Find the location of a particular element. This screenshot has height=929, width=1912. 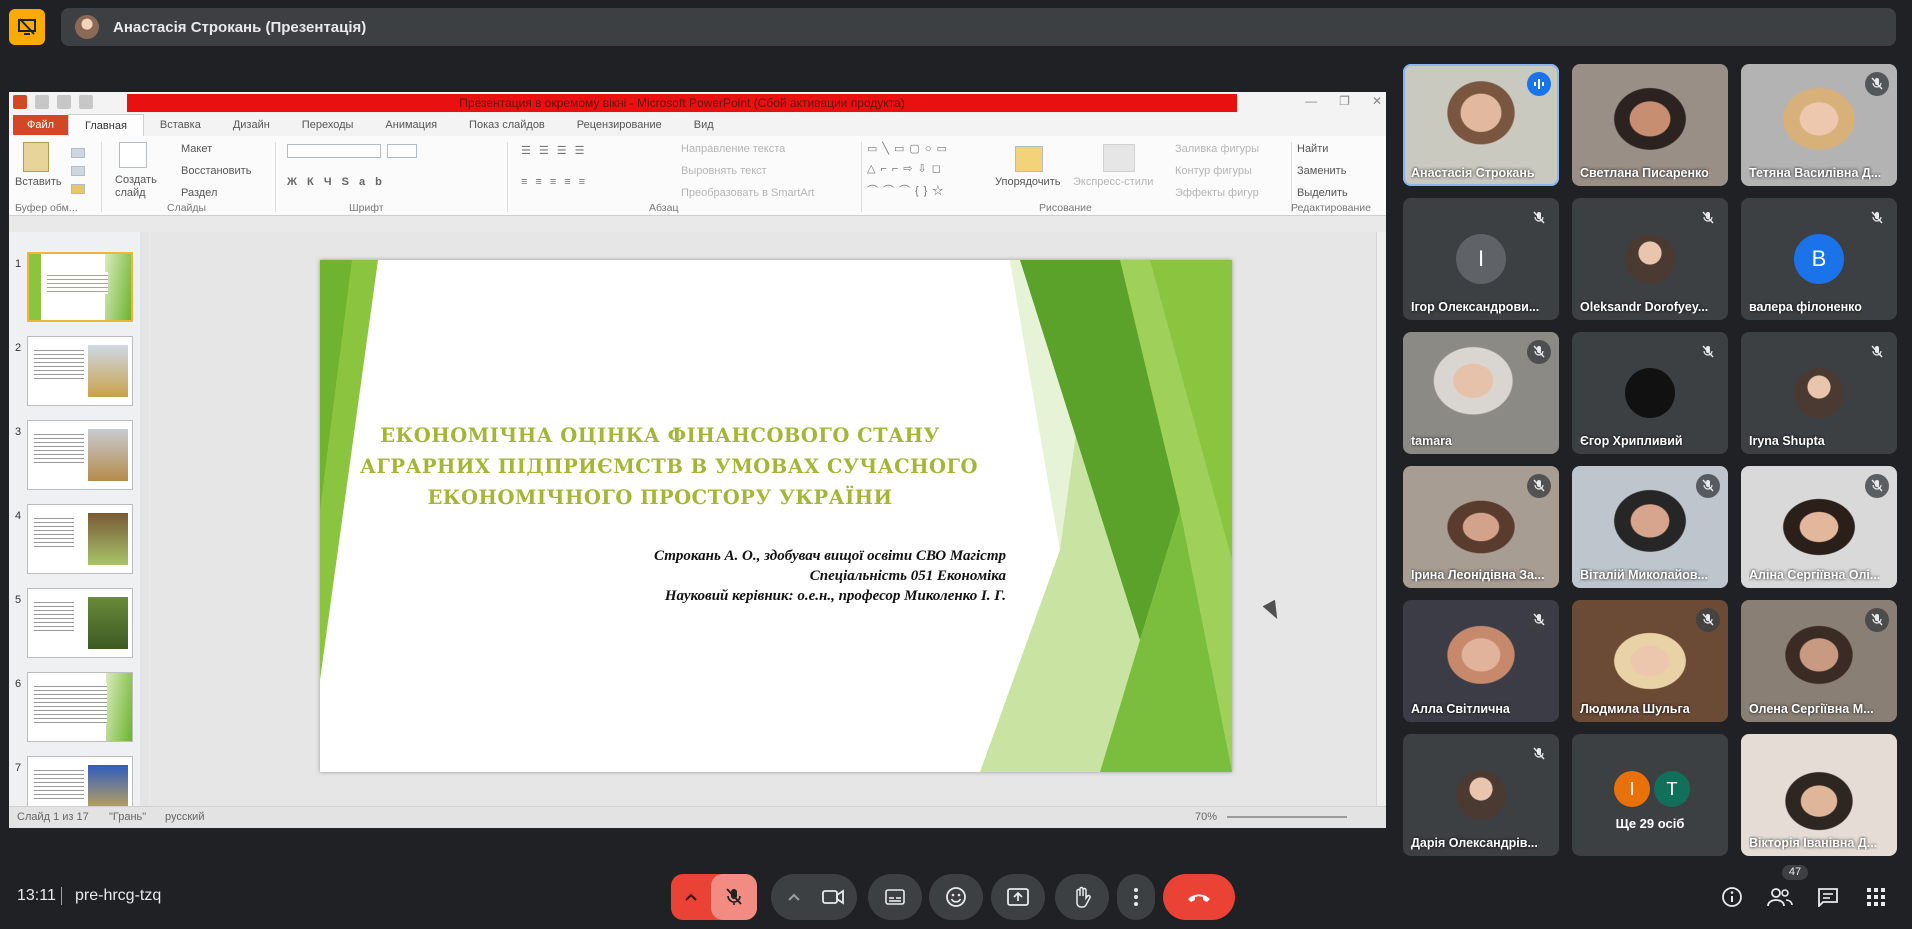

window-controls: — ❐ ✕ is located at coordinates (1343, 101).